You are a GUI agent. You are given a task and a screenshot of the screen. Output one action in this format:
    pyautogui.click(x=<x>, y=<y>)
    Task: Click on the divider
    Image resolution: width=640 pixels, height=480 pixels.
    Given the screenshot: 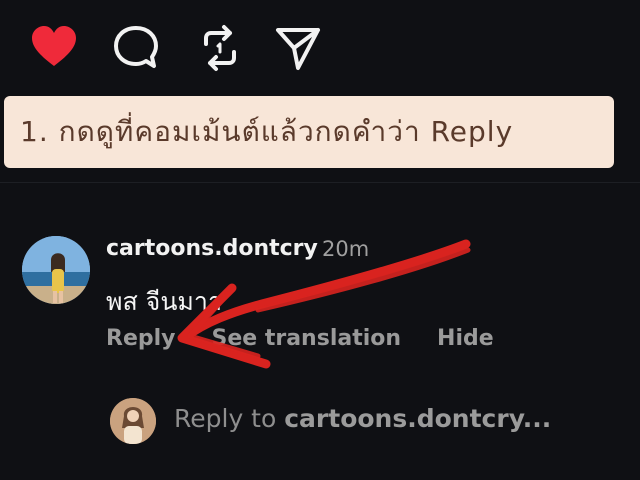 What is the action you would take?
    pyautogui.click(x=320, y=182)
    